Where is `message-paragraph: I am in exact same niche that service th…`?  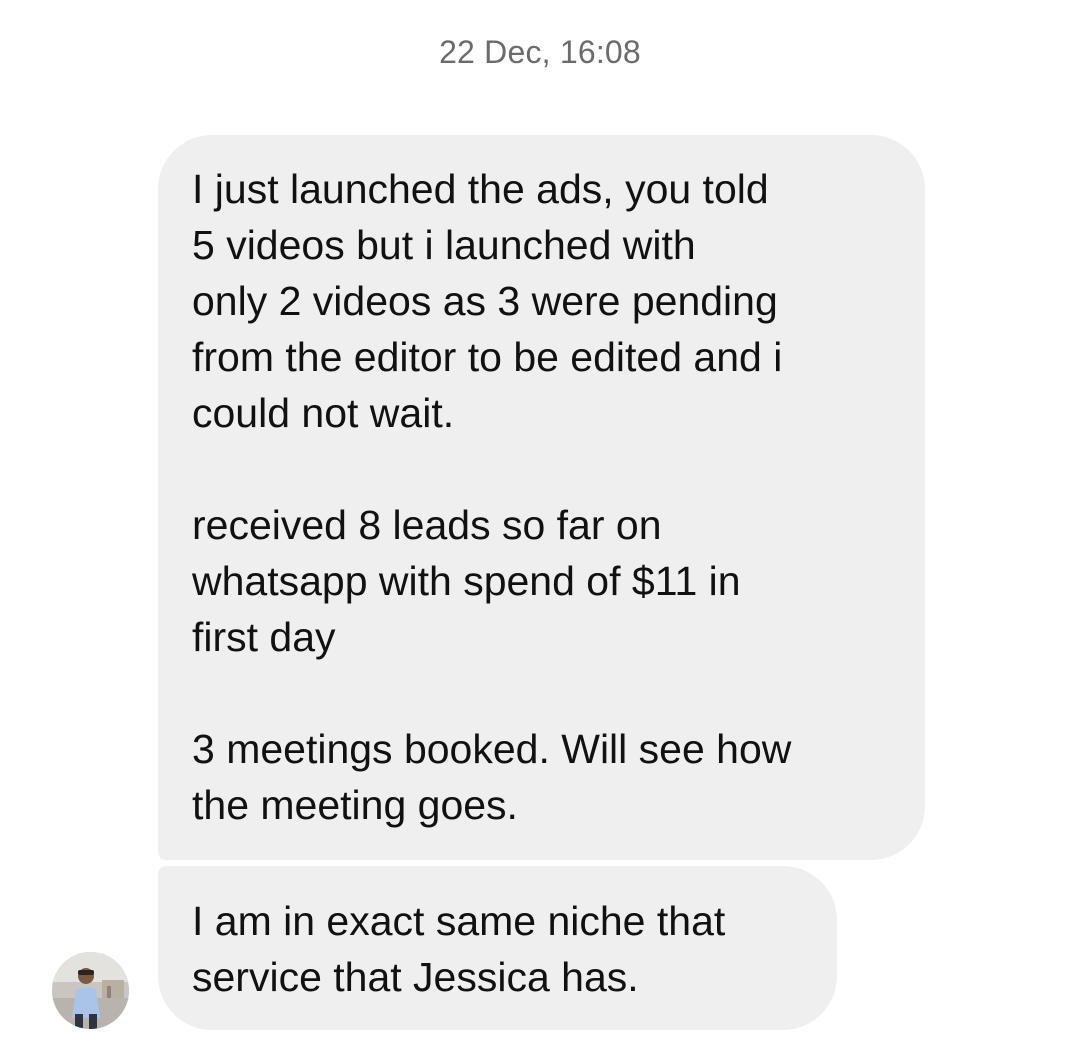 message-paragraph: I am in exact same niche that service th… is located at coordinates (459, 949).